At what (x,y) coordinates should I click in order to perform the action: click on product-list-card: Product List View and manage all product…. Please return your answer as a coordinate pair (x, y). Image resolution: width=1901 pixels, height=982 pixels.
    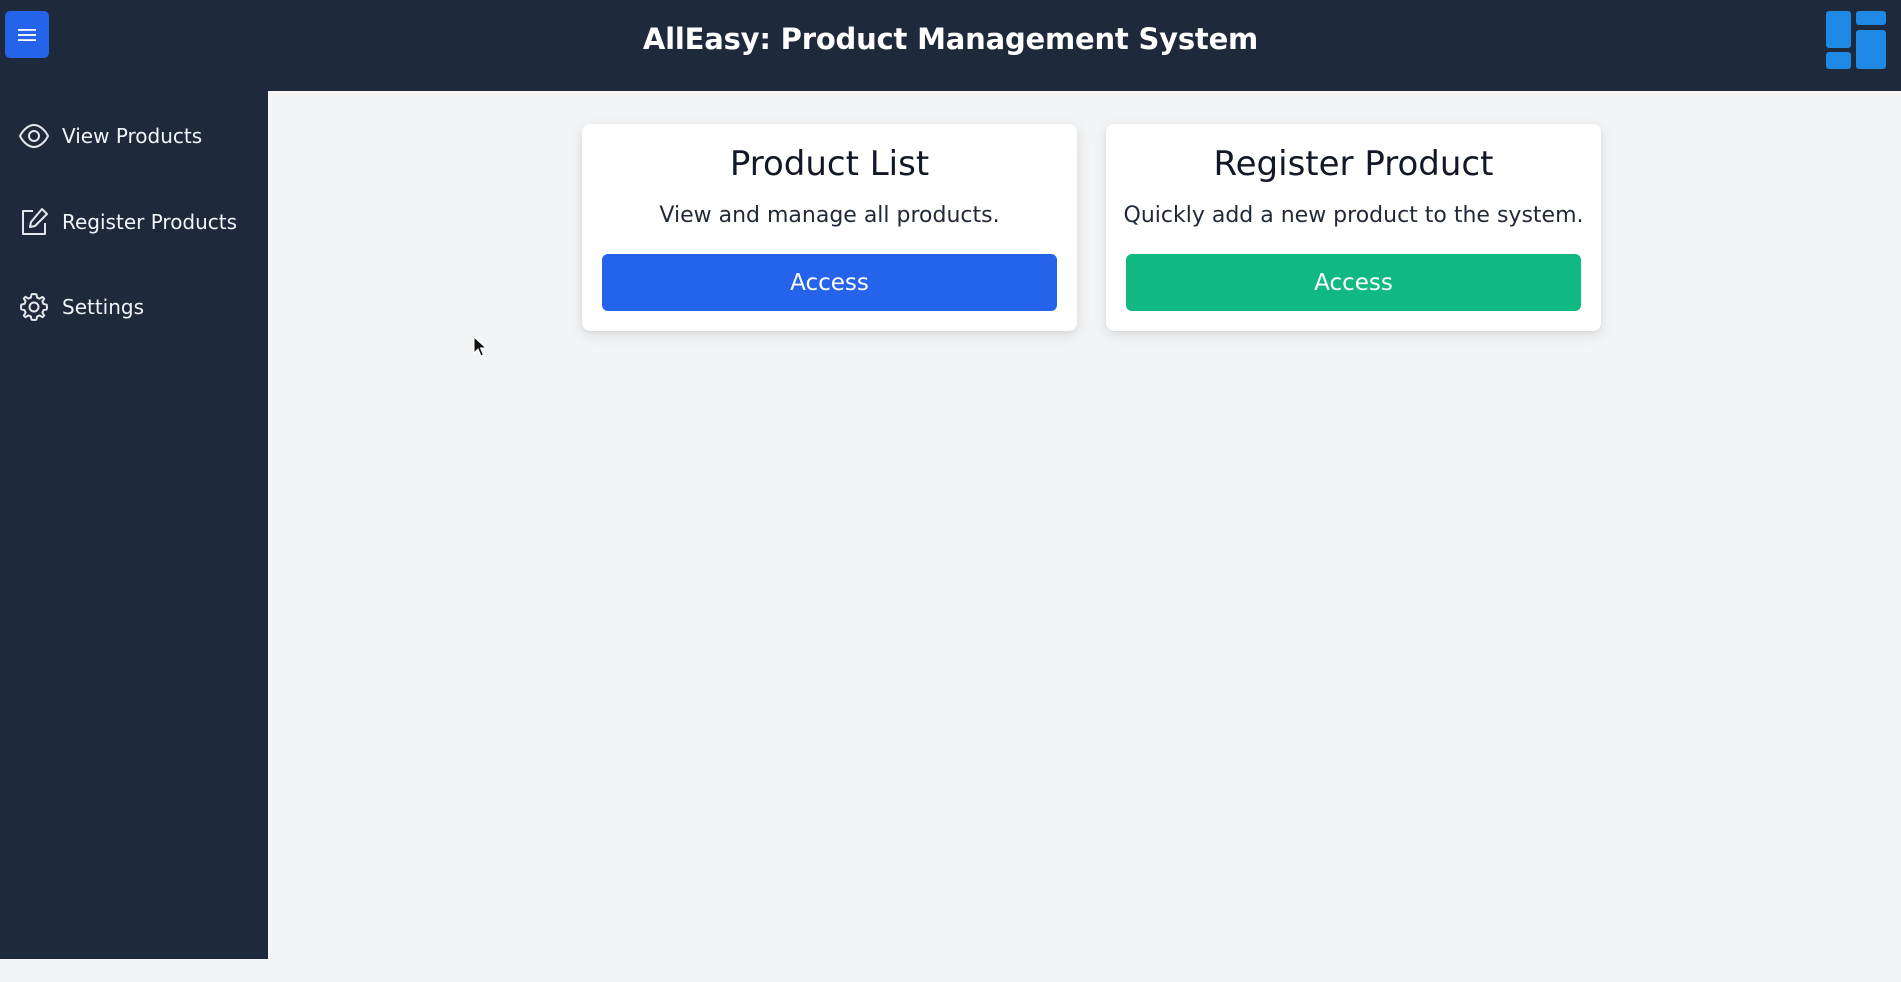
    Looking at the image, I should click on (829, 227).